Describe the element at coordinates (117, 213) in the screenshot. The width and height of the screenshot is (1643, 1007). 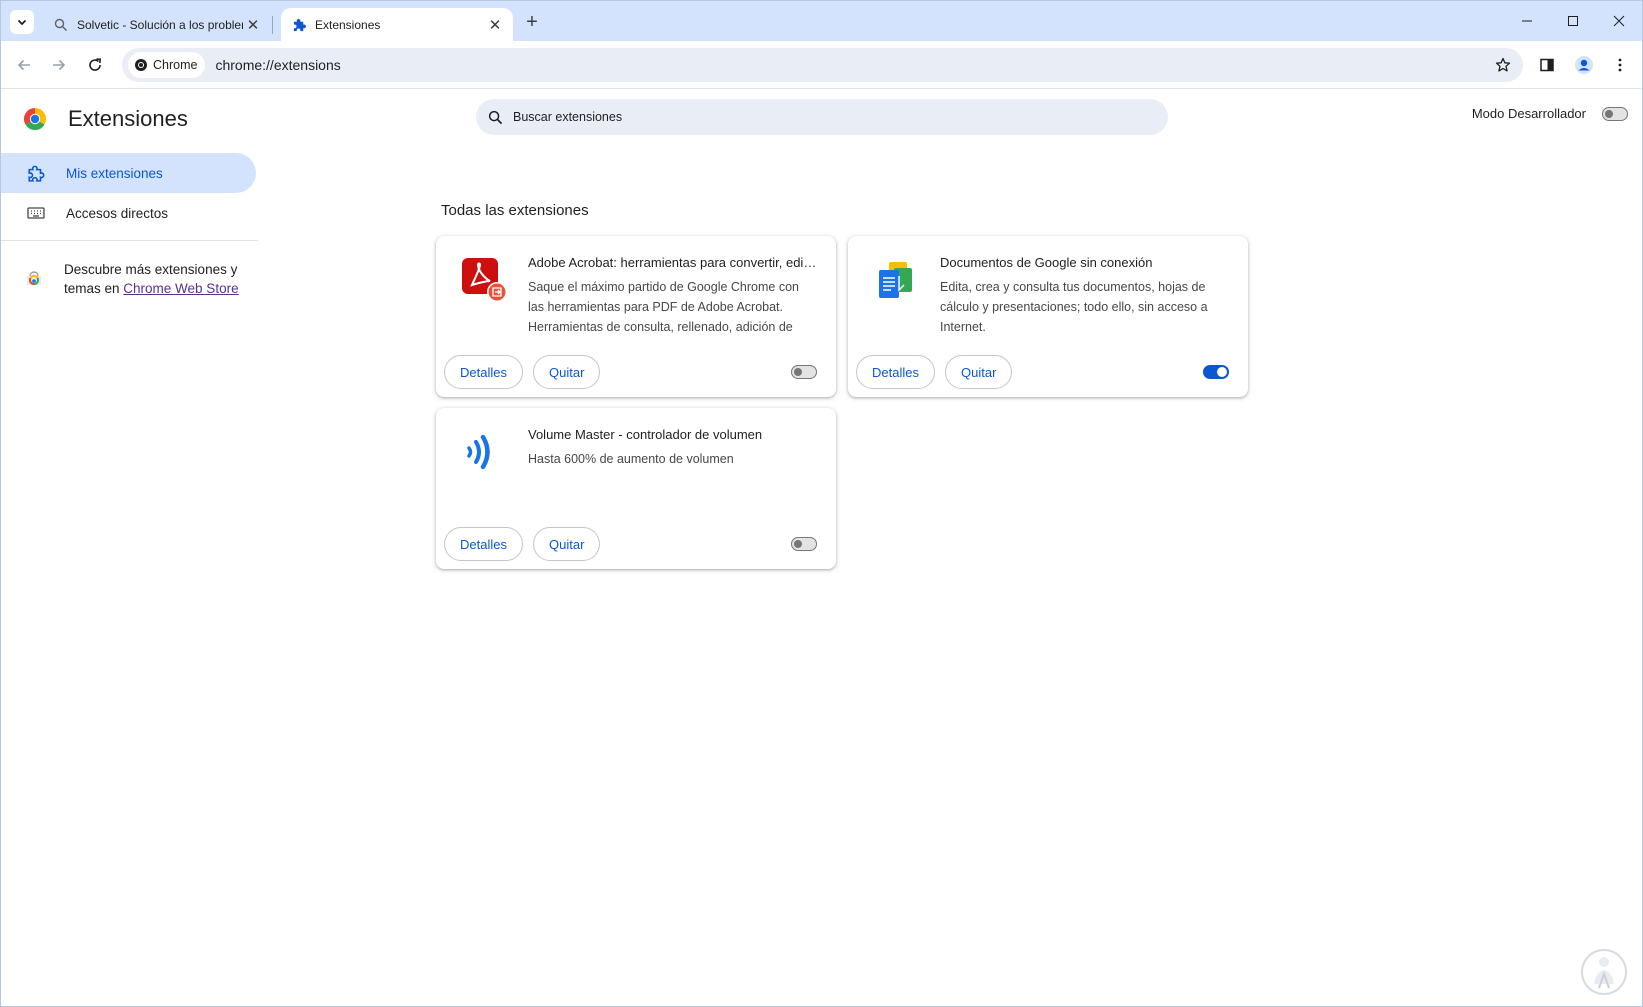
I see `sidebar-item-label: Accesos directos` at that location.